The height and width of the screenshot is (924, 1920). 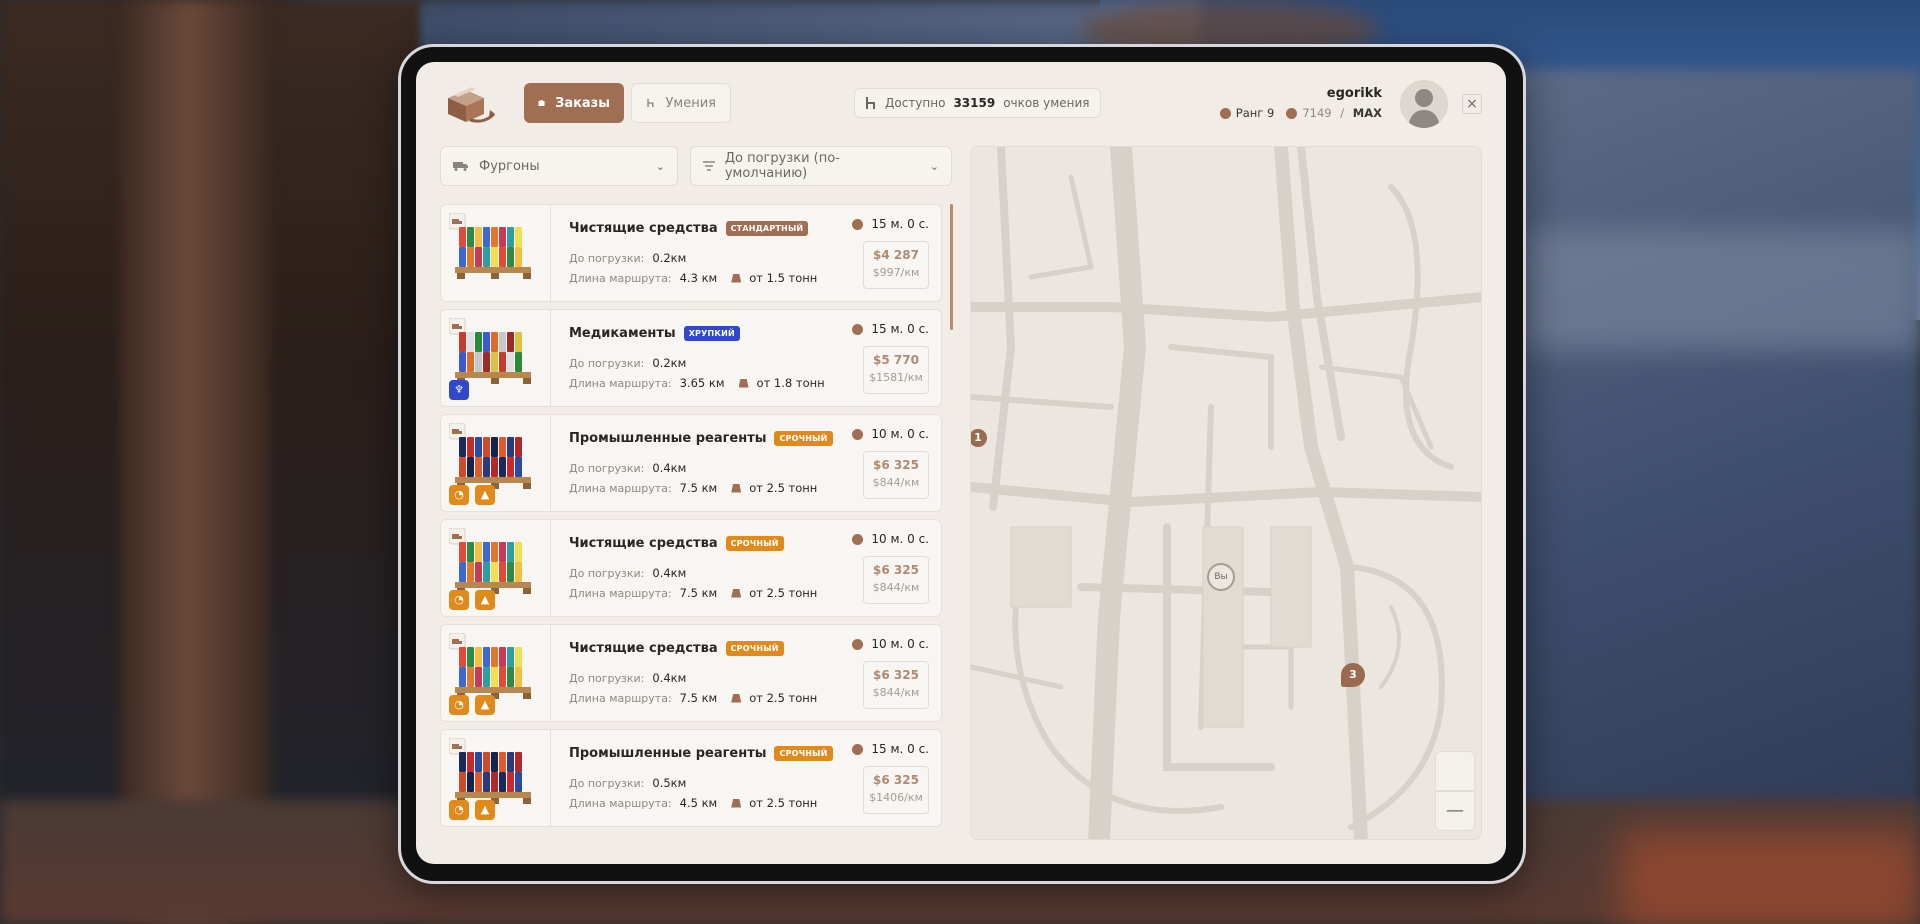 What do you see at coordinates (1221, 577) in the screenshot?
I see `player-position-marker: Вы` at bounding box center [1221, 577].